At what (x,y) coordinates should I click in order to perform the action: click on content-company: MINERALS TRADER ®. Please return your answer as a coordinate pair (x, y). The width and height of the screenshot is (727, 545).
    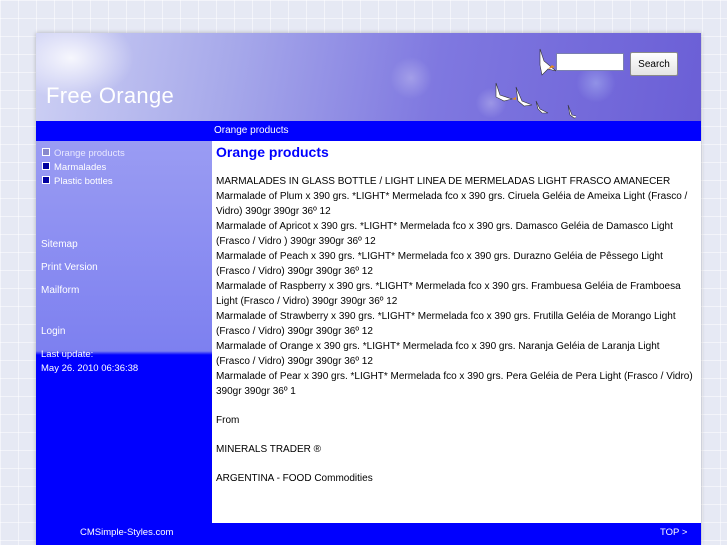
    Looking at the image, I should click on (268, 449).